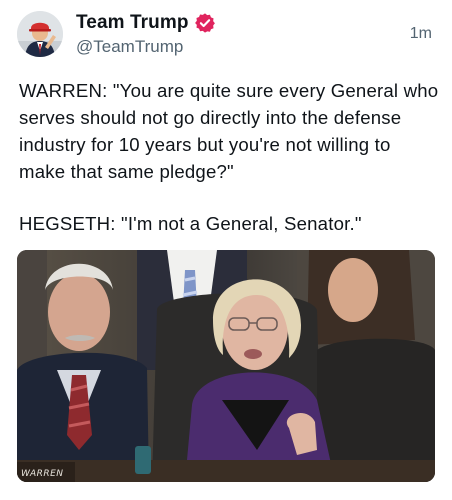 The height and width of the screenshot is (500, 452). I want to click on author-name-row: Team Trump, so click(146, 23).